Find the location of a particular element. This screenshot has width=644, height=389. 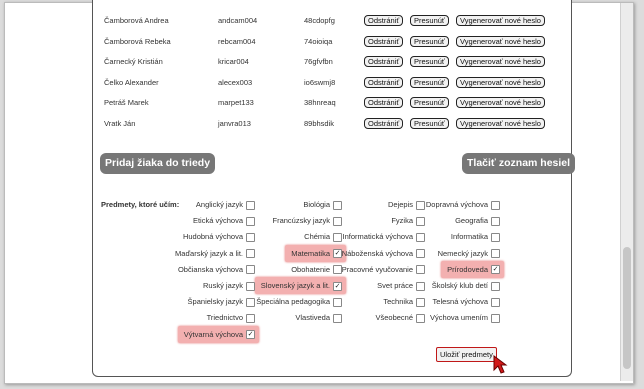

mouse-pointer-icon is located at coordinates (500, 364).